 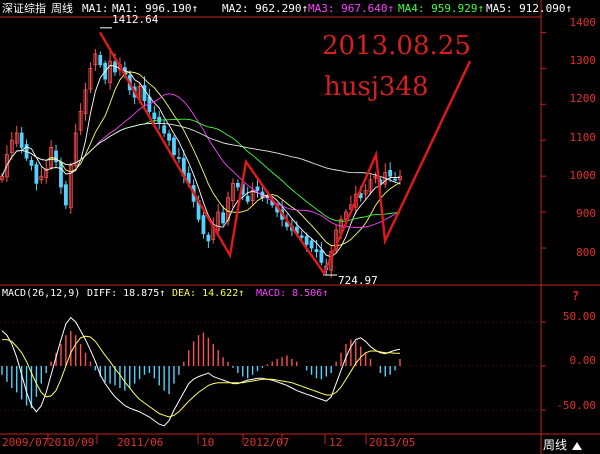 What do you see at coordinates (71, 442) in the screenshot?
I see `time-label-2010-09: 2010/09` at bounding box center [71, 442].